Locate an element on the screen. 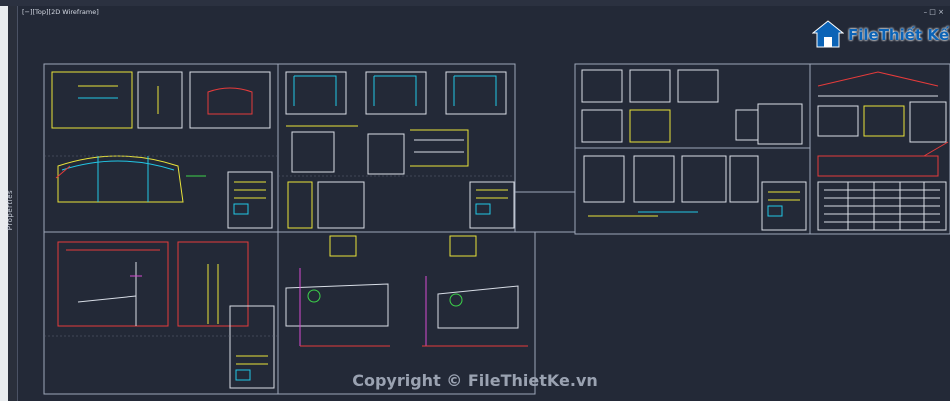 The image size is (950, 401). properties-palette: Properties is located at coordinates (12, 203).